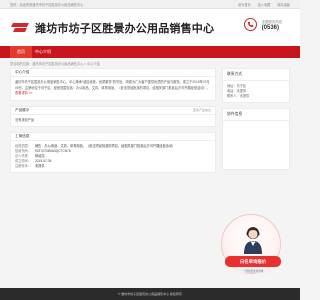 The width and height of the screenshot is (320, 300). Describe the element at coordinates (23, 166) in the screenshot. I see `business-key: 注册资本：` at that location.